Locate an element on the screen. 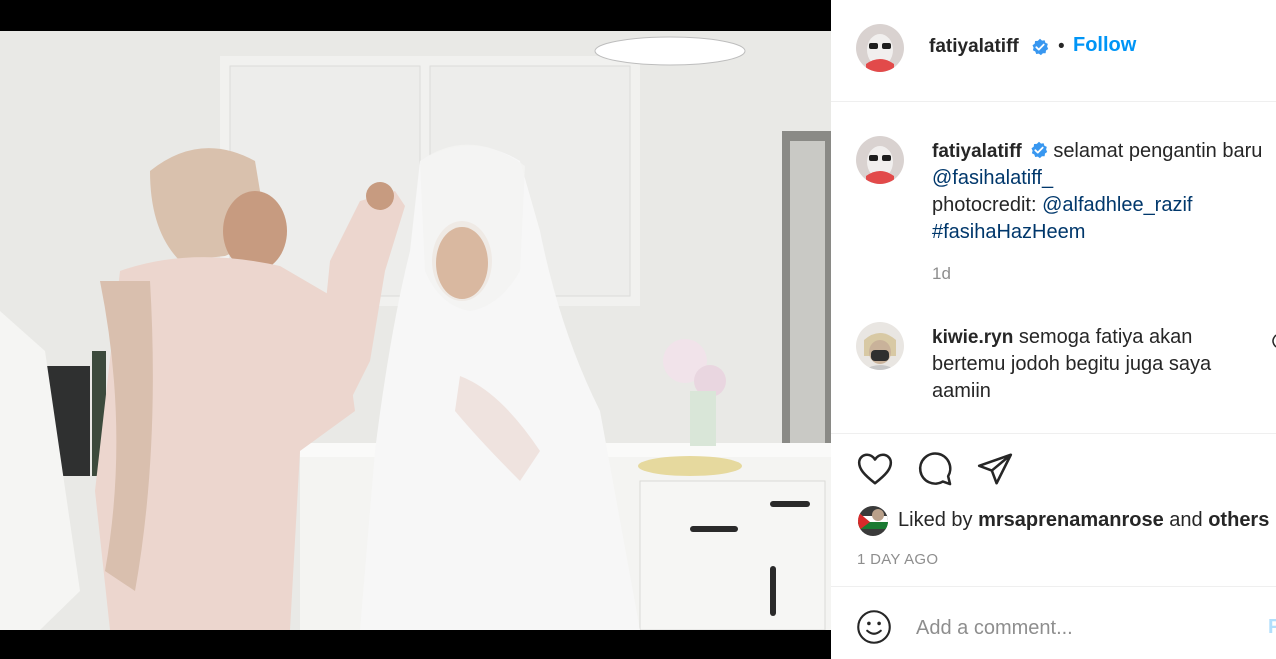  caption-mention-link: @fasihalatiff_ is located at coordinates (992, 178).